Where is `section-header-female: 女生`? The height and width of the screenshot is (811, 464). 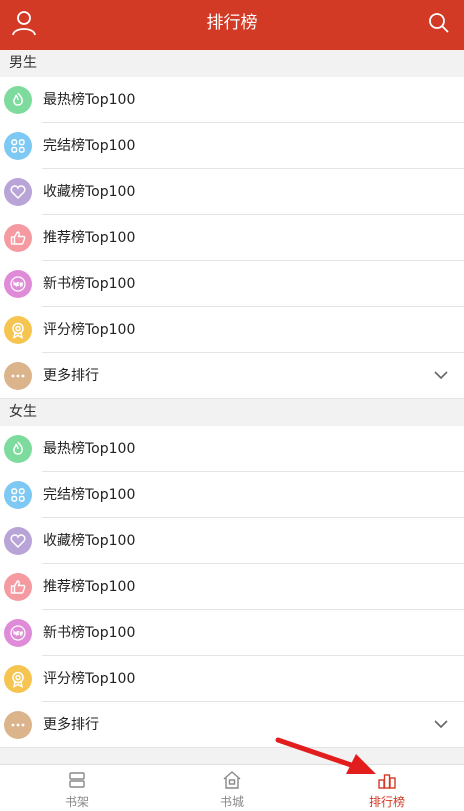
section-header-female: 女生 is located at coordinates (232, 412).